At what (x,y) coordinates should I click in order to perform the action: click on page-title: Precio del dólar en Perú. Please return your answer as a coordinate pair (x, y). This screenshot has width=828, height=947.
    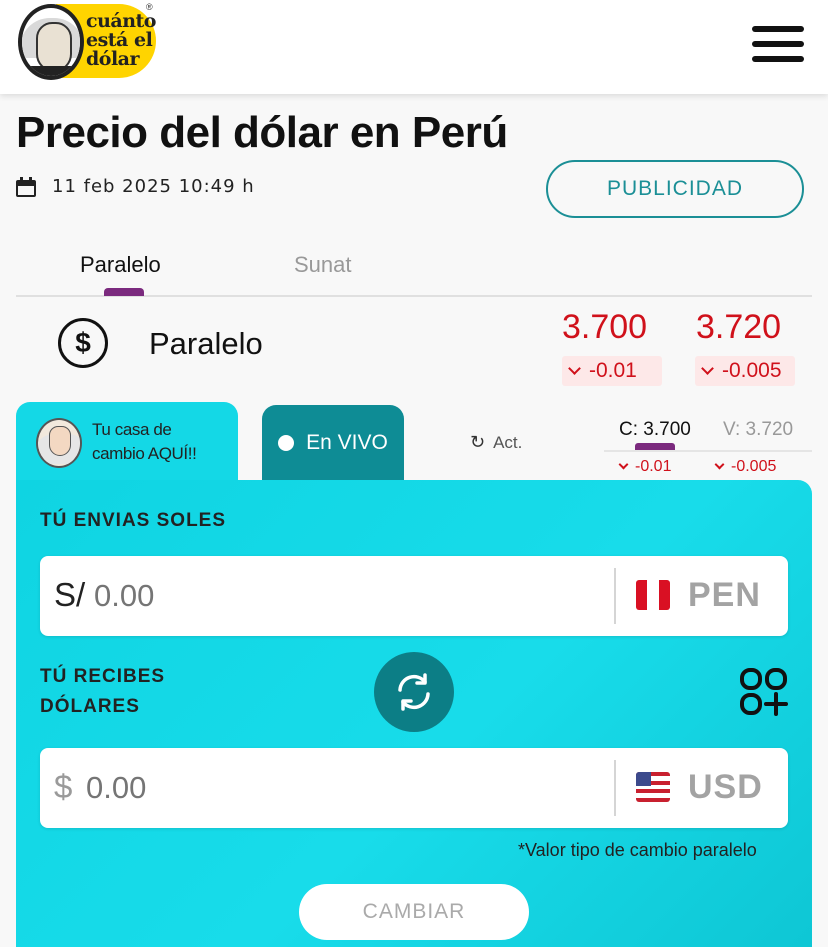
    Looking at the image, I should click on (262, 132).